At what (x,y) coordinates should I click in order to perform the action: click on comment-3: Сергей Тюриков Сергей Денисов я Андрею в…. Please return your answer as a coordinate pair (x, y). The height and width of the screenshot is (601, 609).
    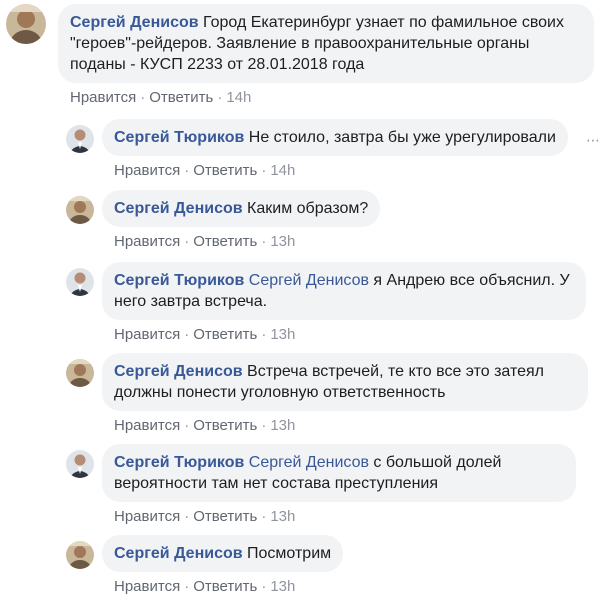
    Looking at the image, I should click on (326, 303).